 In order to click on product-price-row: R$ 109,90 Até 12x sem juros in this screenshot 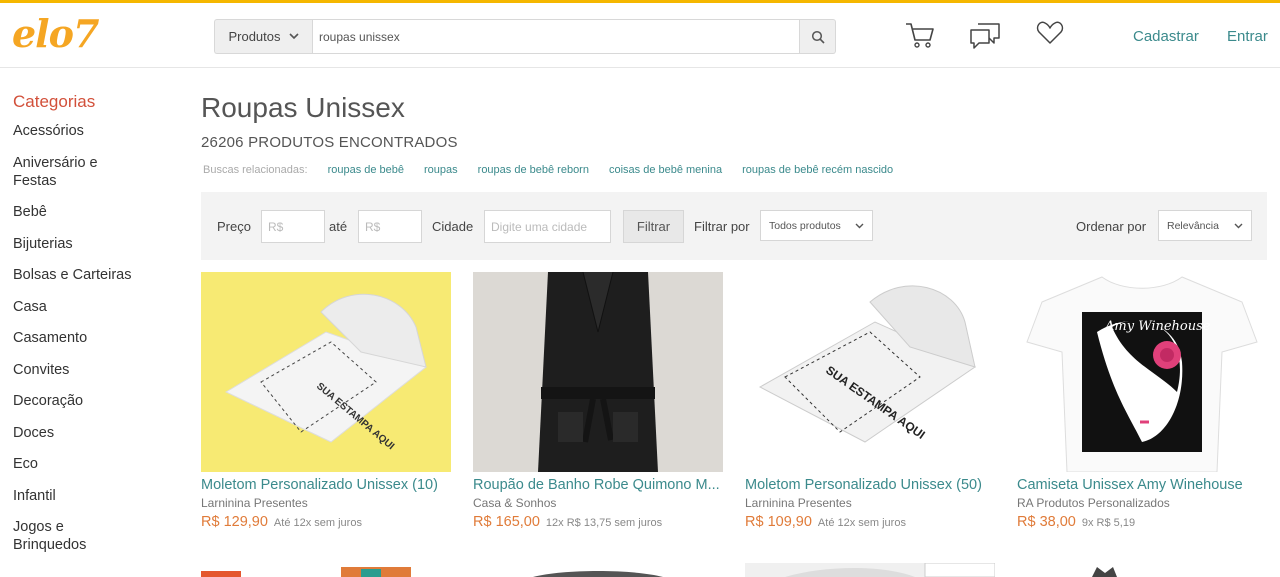, I will do `click(870, 522)`.